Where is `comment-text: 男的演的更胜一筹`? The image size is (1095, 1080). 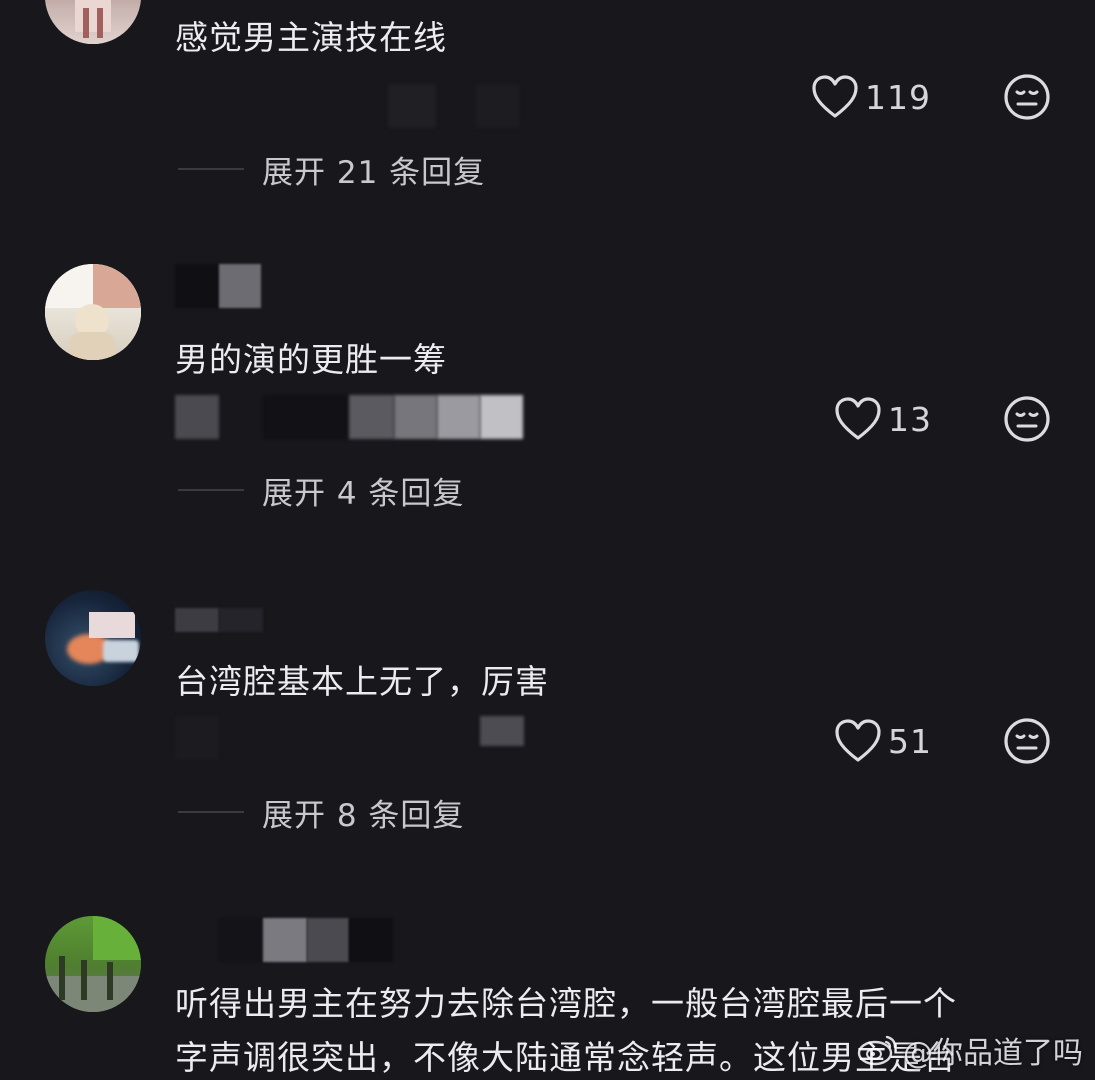 comment-text: 男的演的更胜一筹 is located at coordinates (311, 359).